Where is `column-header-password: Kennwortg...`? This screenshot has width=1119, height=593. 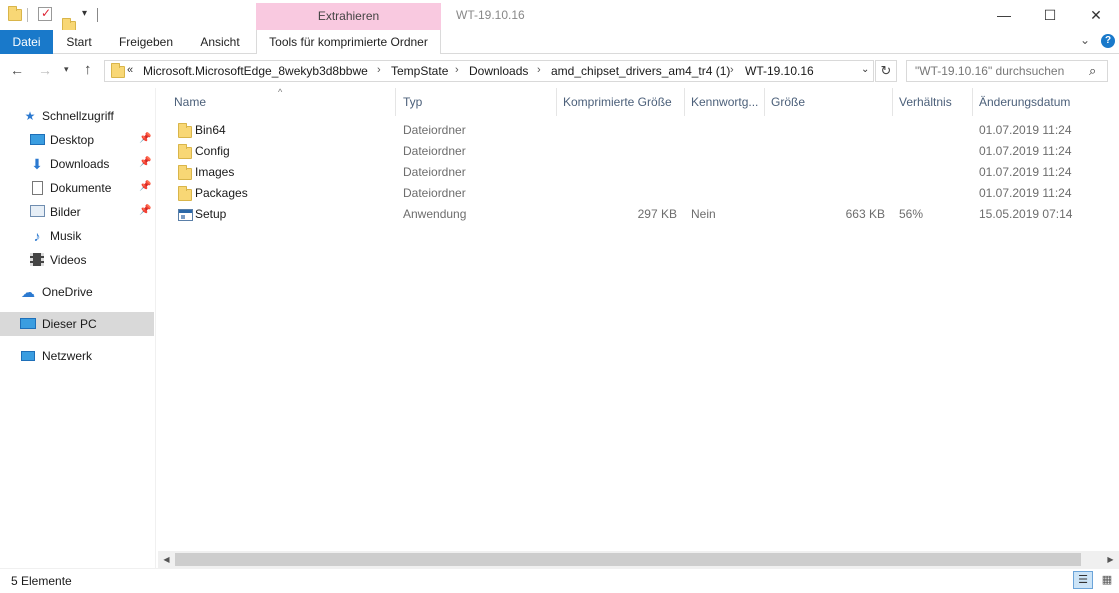
column-header-password: Kennwortg... is located at coordinates (725, 102).